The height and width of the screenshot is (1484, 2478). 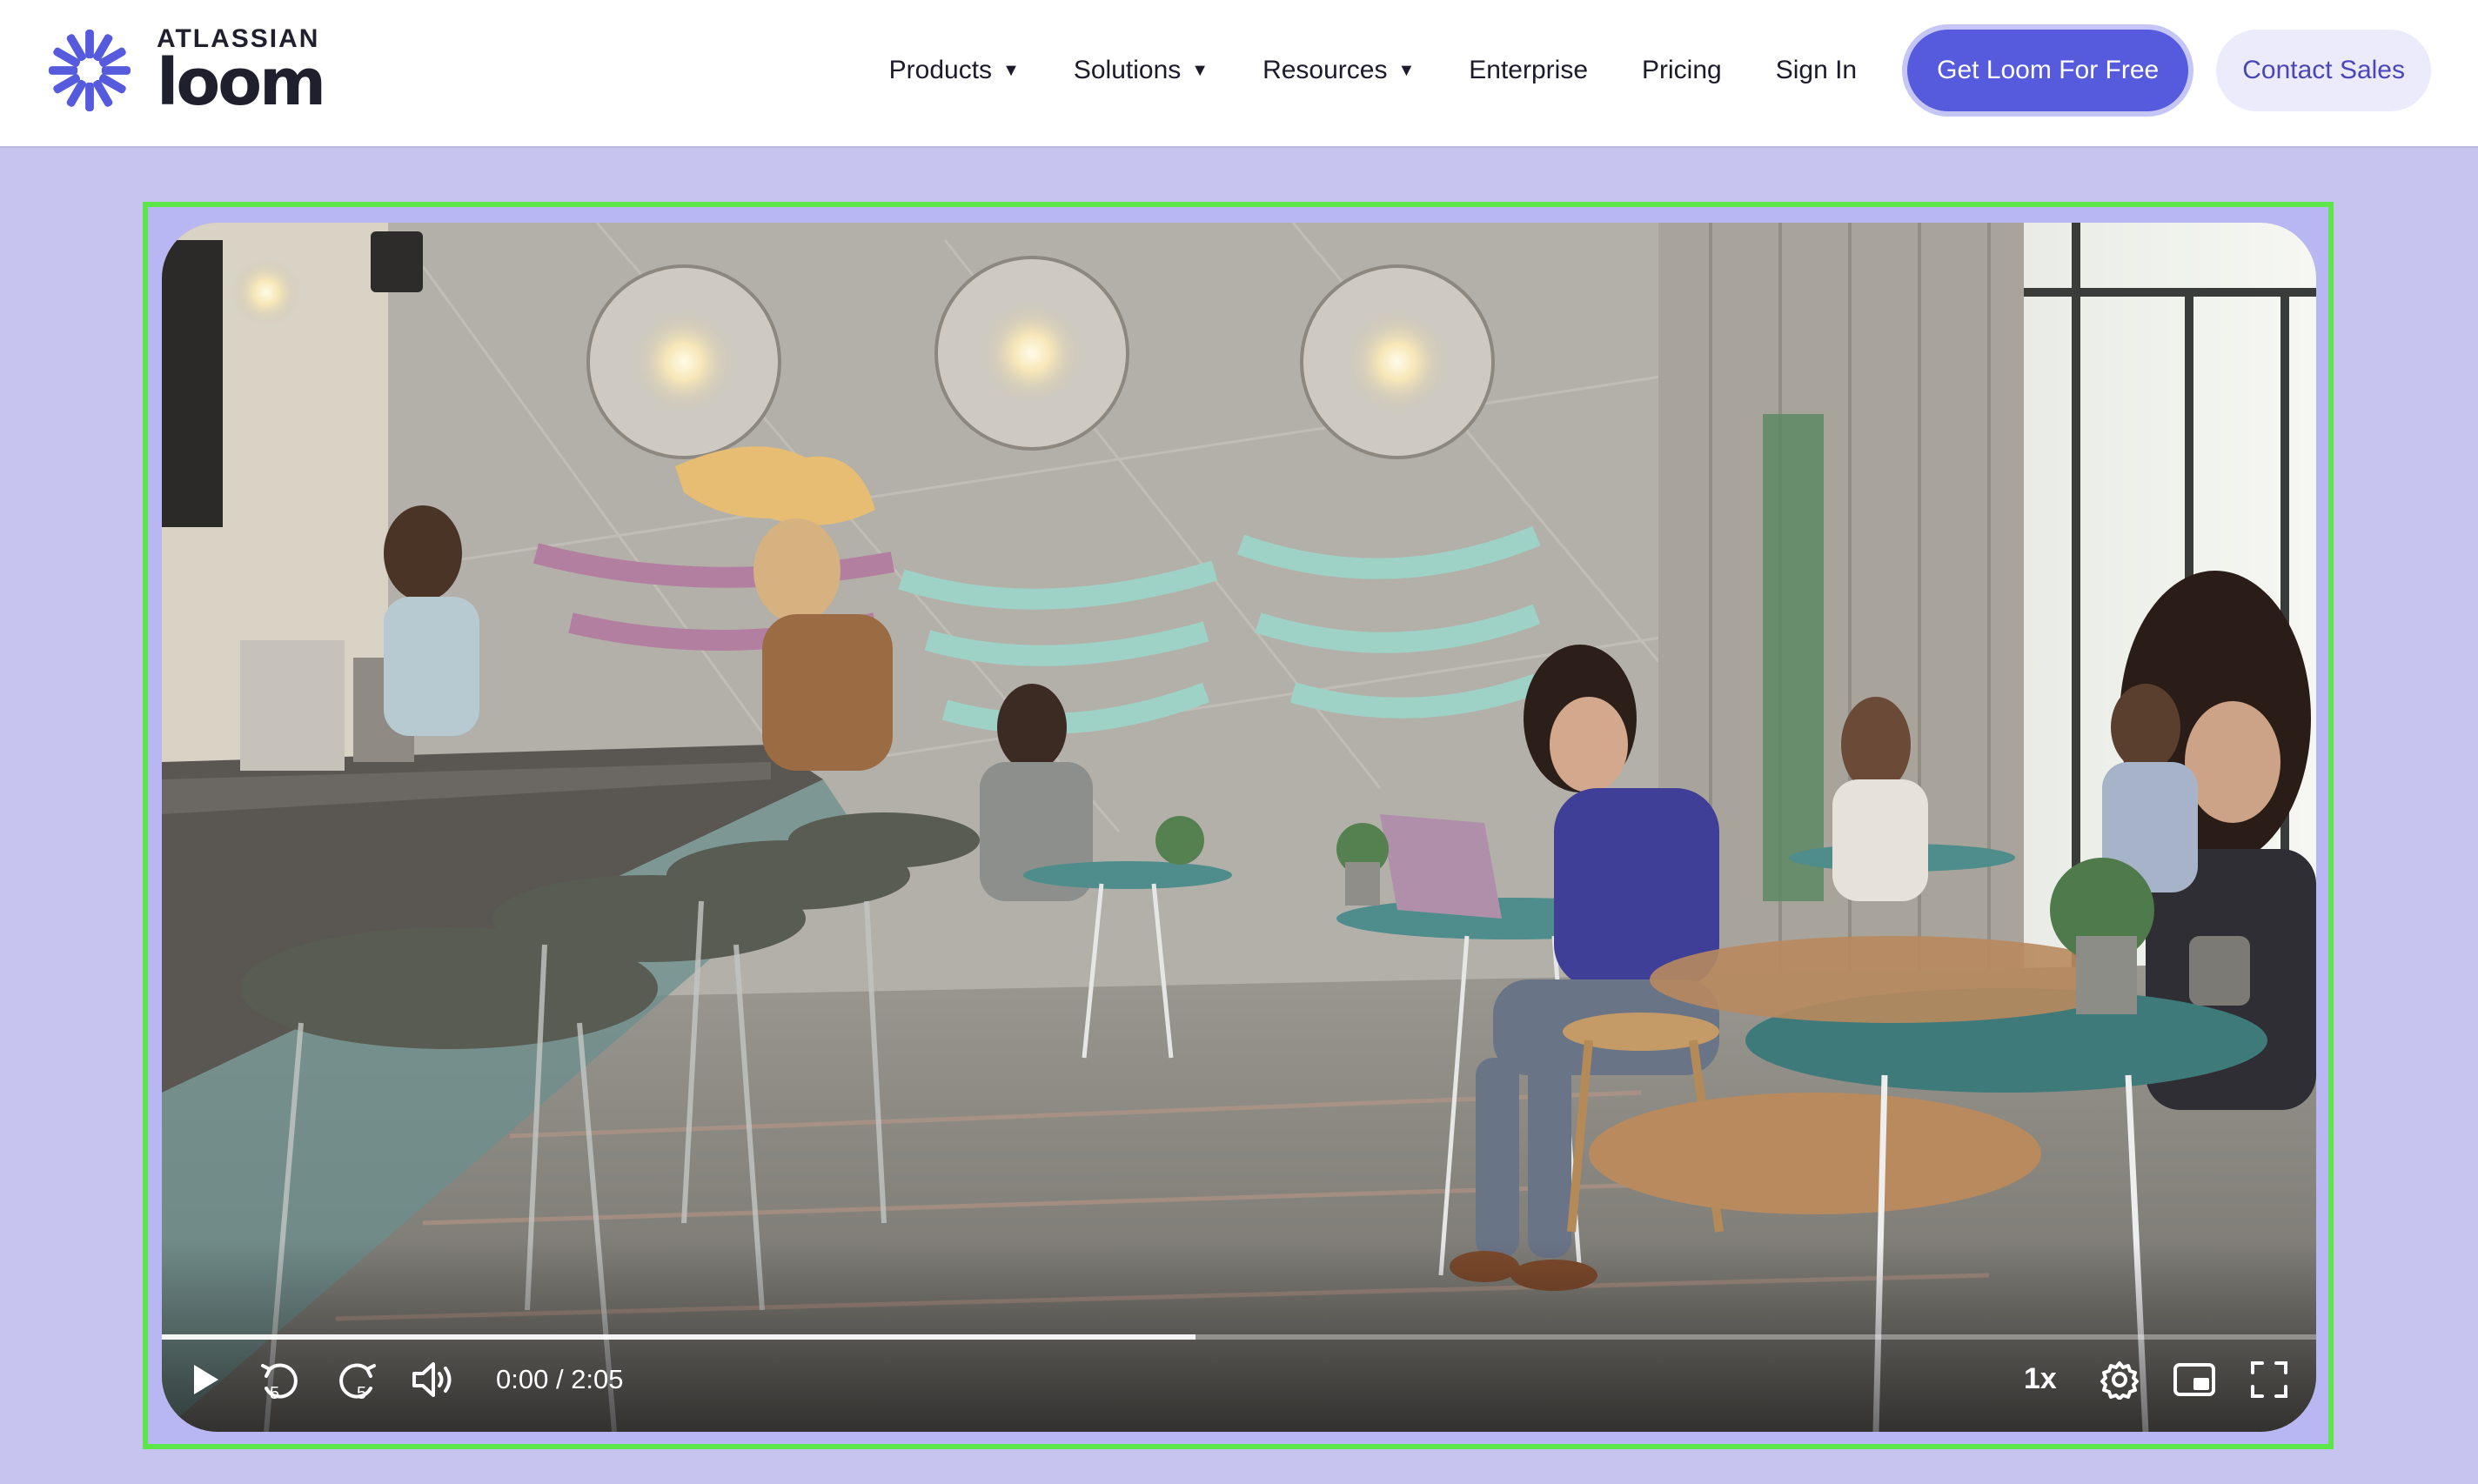 I want to click on rewind-5-icon: 5, so click(x=279, y=1382).